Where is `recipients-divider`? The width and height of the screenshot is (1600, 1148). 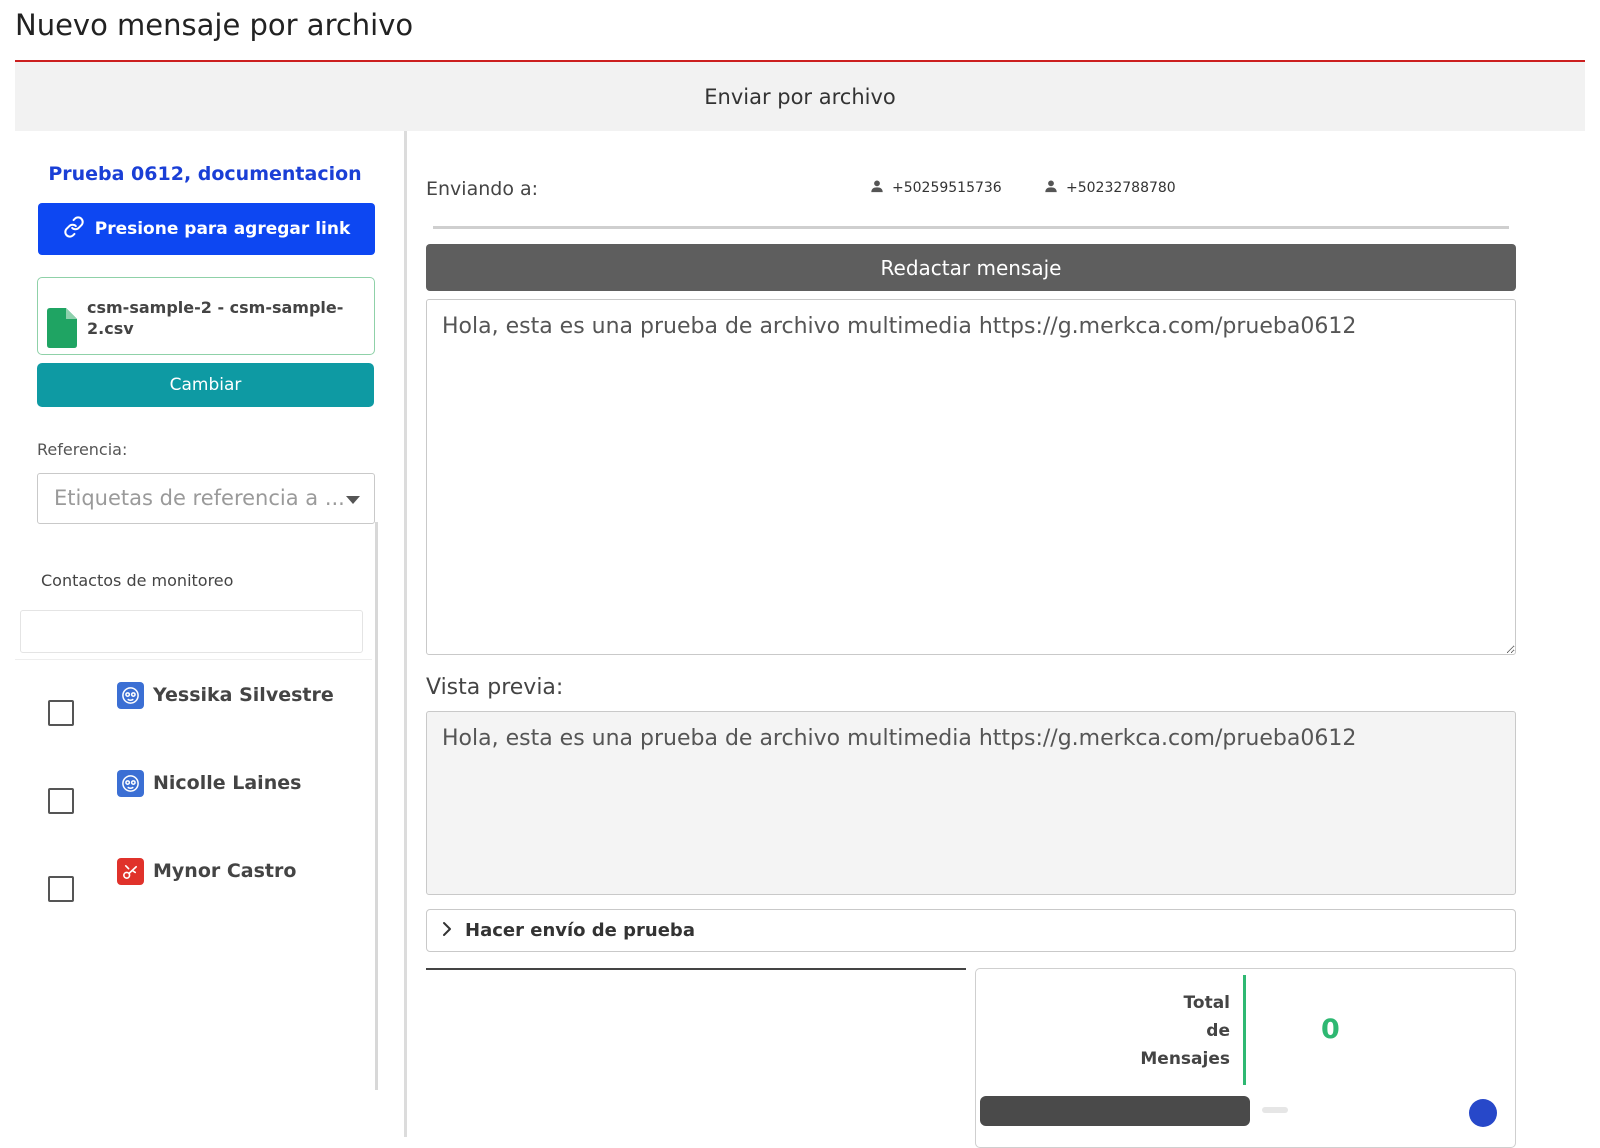 recipients-divider is located at coordinates (971, 227).